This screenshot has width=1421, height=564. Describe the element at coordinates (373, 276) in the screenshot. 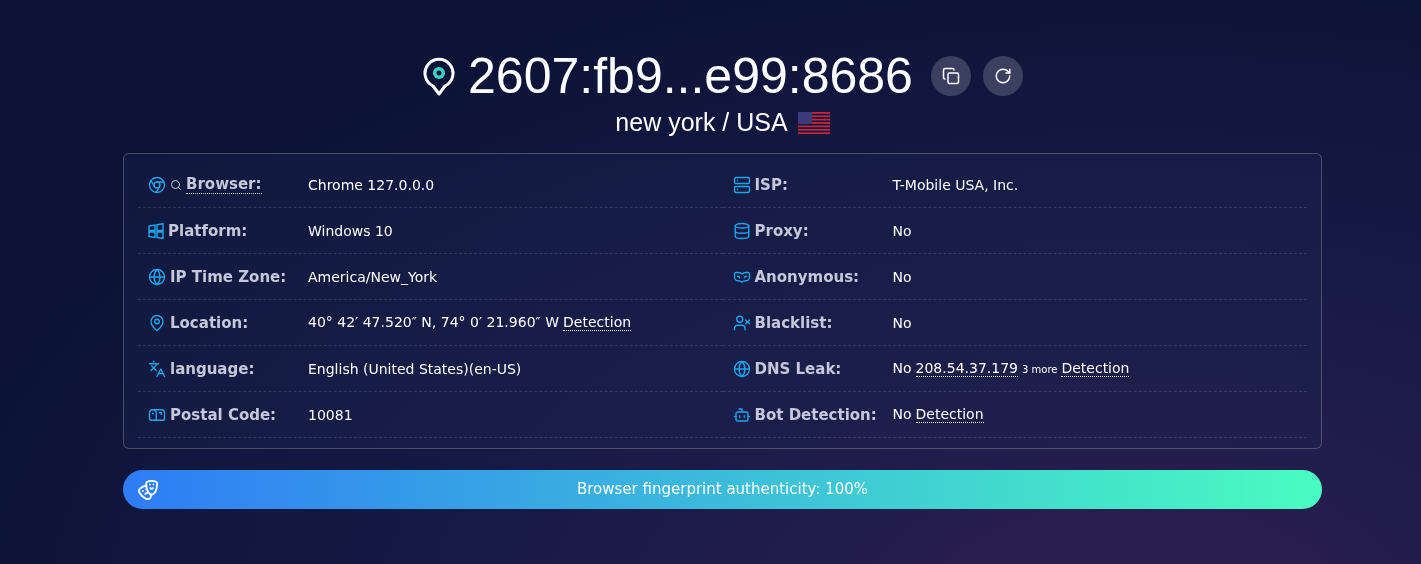

I see `field-value: America/New_York` at that location.